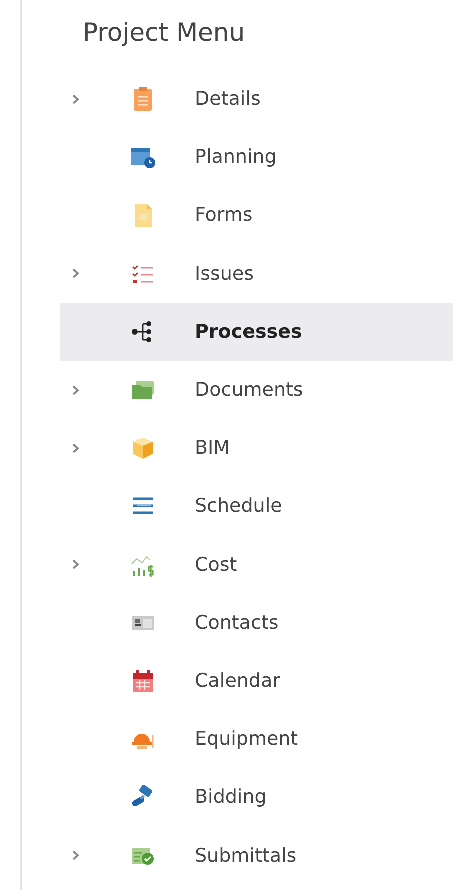 The height and width of the screenshot is (890, 453). I want to click on menu-item: Documents, so click(256, 390).